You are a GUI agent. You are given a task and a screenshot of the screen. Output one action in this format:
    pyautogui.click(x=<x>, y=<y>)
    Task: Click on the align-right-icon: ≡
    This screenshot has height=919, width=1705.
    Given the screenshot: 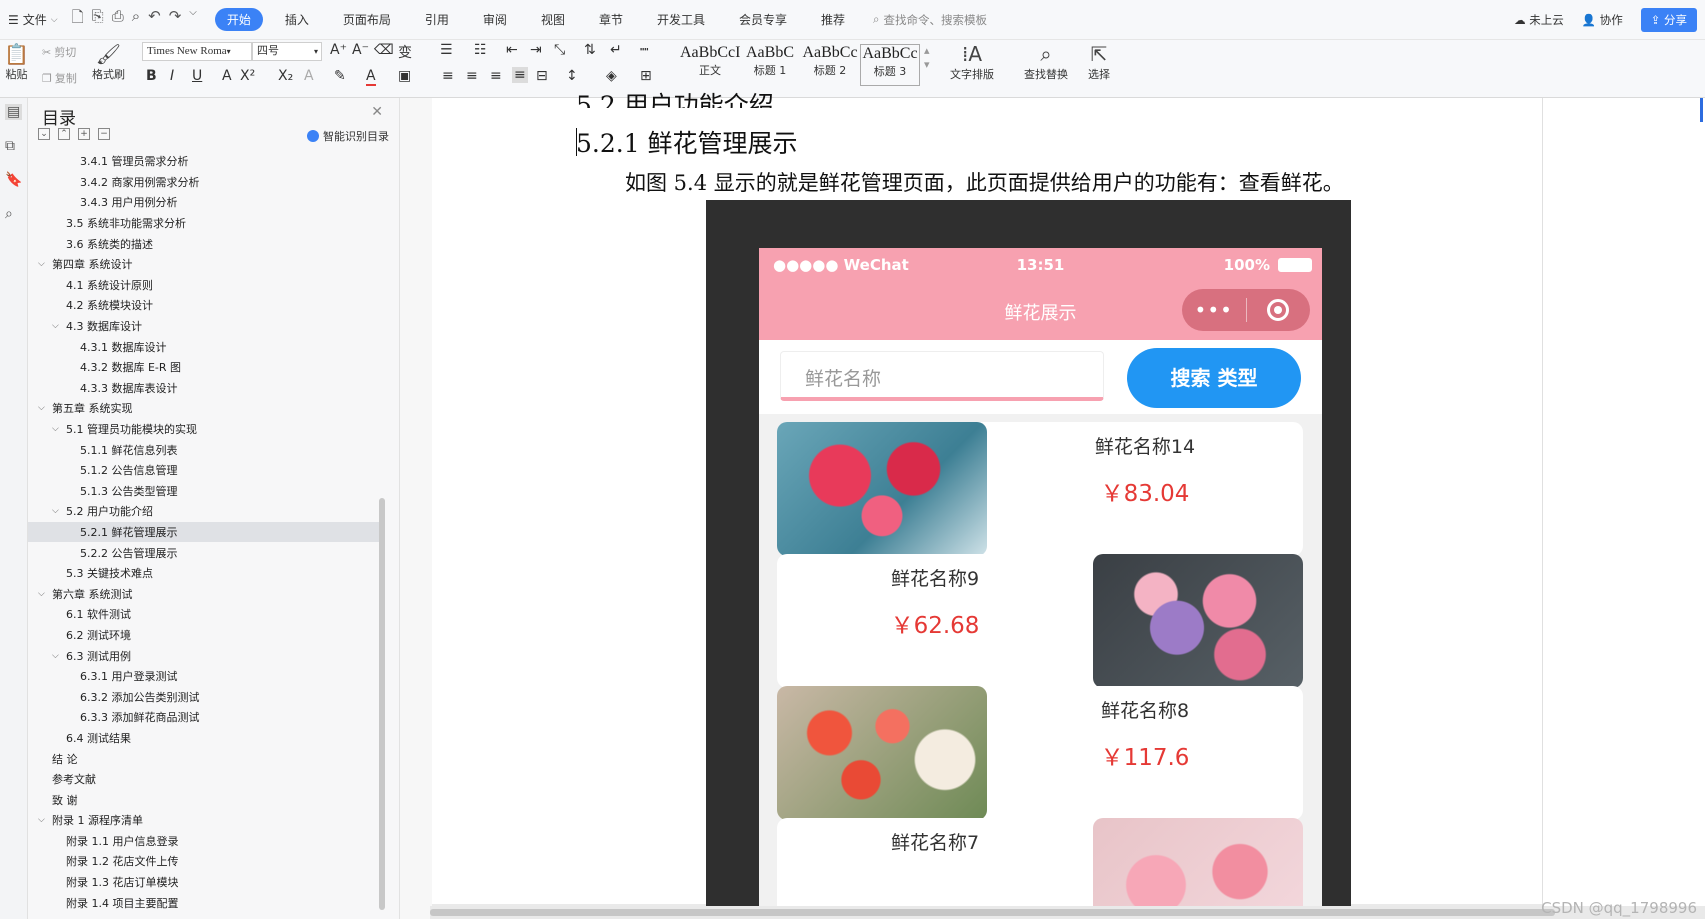 What is the action you would take?
    pyautogui.click(x=496, y=76)
    